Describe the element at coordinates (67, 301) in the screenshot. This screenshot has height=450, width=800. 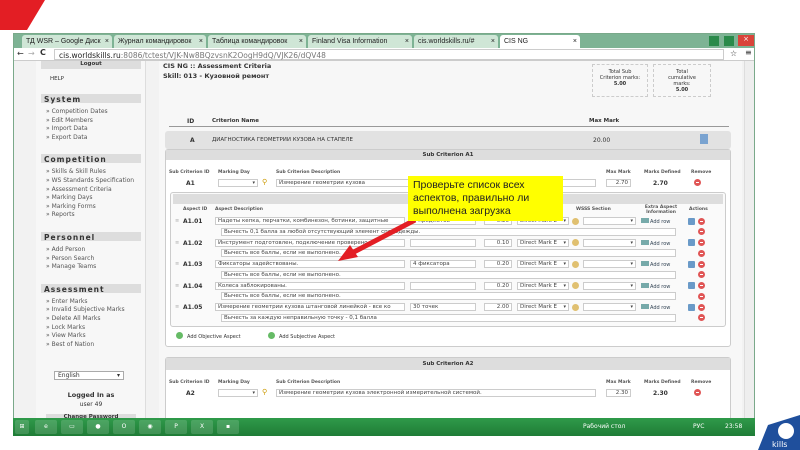
I see `sidebar-item: » Enter Marks` at that location.